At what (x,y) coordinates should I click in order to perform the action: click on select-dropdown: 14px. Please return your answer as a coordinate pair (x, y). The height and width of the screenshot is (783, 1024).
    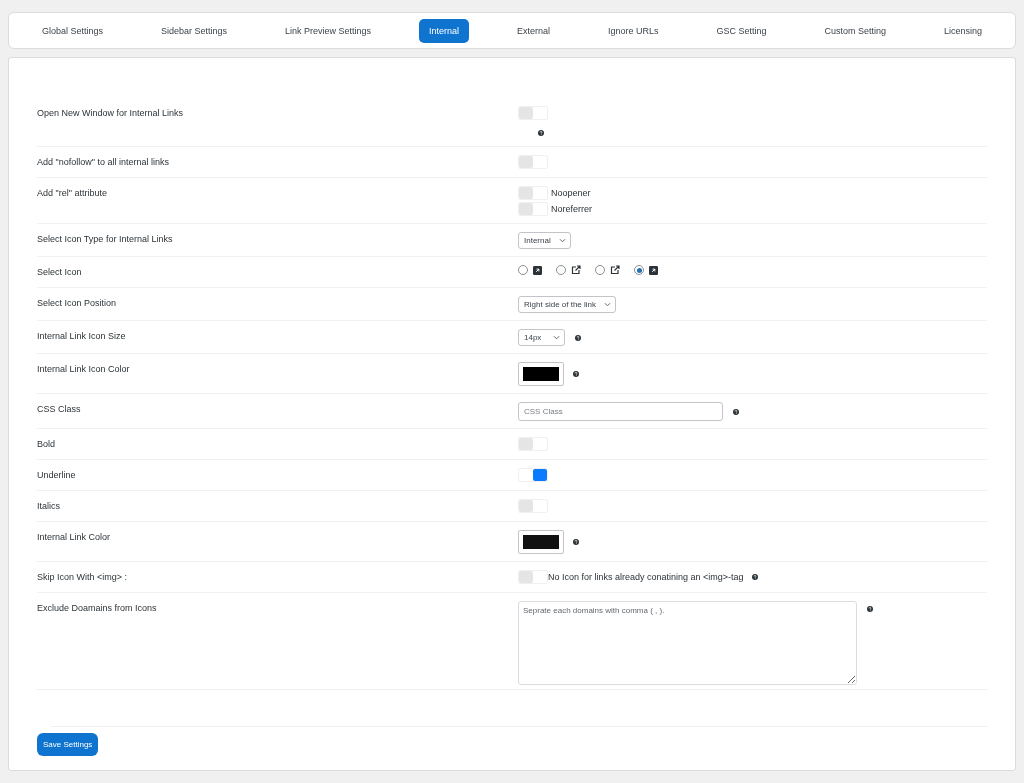
    Looking at the image, I should click on (541, 338).